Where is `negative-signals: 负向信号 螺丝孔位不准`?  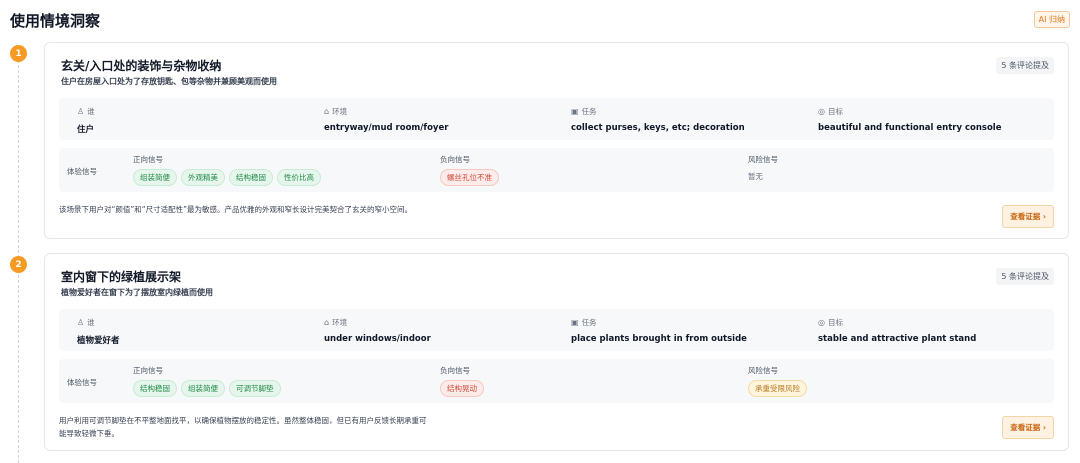 negative-signals: 负向信号 螺丝孔位不准 is located at coordinates (469, 170).